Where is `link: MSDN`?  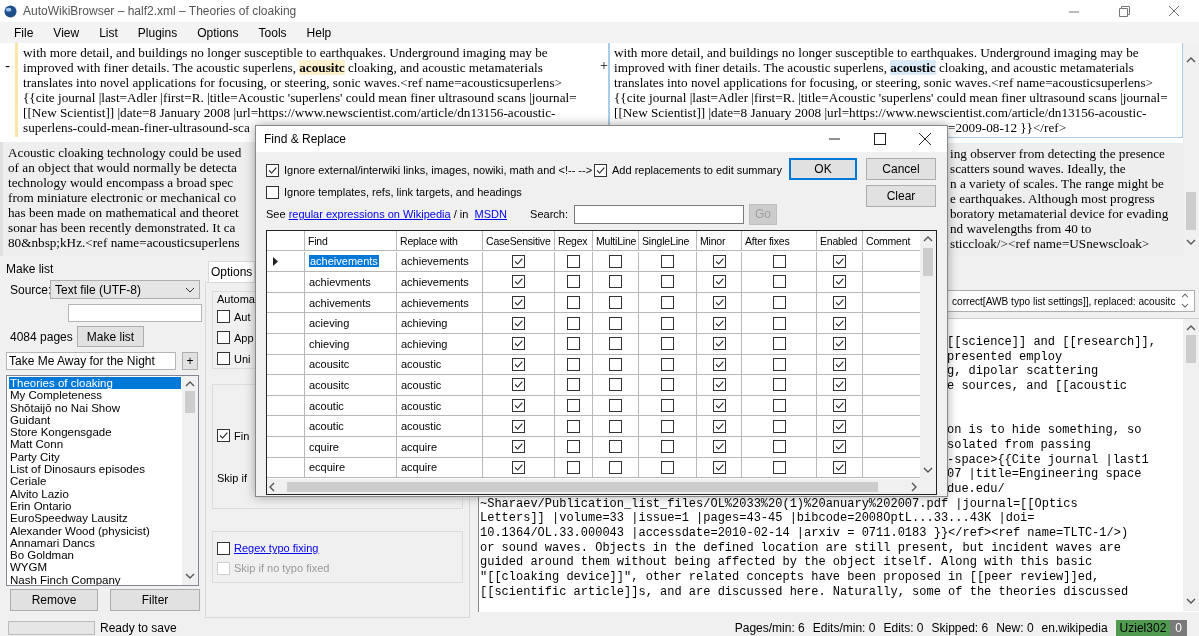 link: MSDN is located at coordinates (490, 214).